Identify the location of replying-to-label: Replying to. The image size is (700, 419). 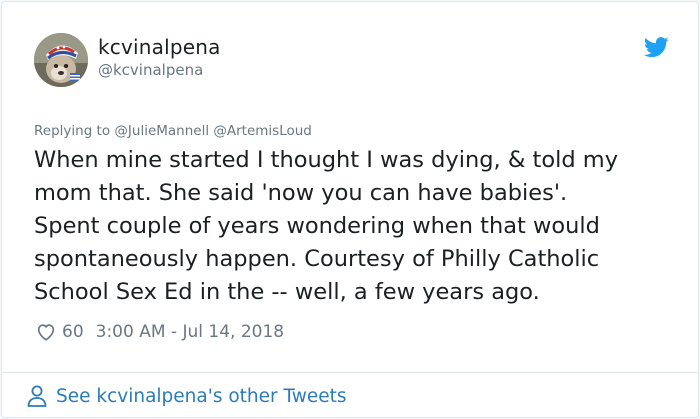
(72, 131).